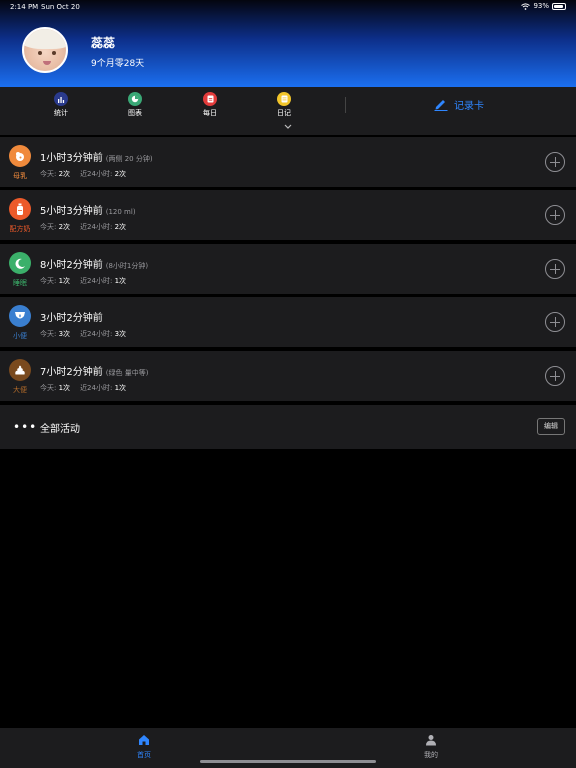 This screenshot has width=576, height=768. I want to click on diaper-wet-icon, so click(20, 316).